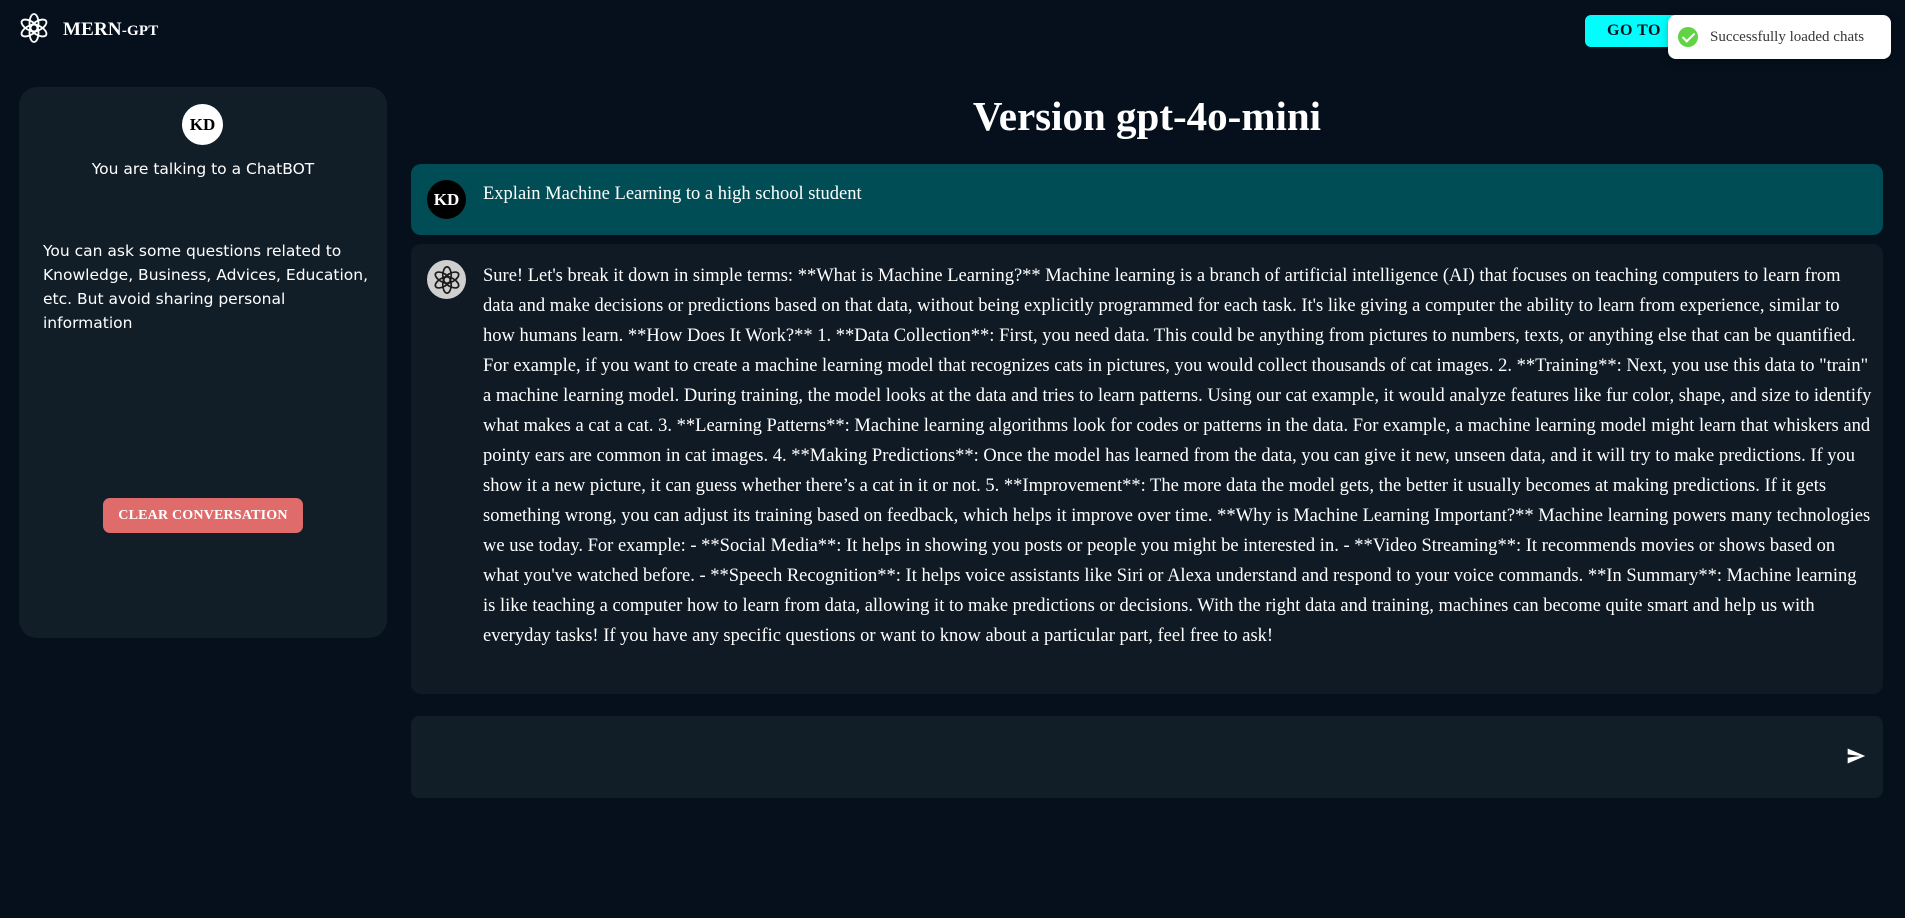  I want to click on chat-input-container, so click(1147, 757).